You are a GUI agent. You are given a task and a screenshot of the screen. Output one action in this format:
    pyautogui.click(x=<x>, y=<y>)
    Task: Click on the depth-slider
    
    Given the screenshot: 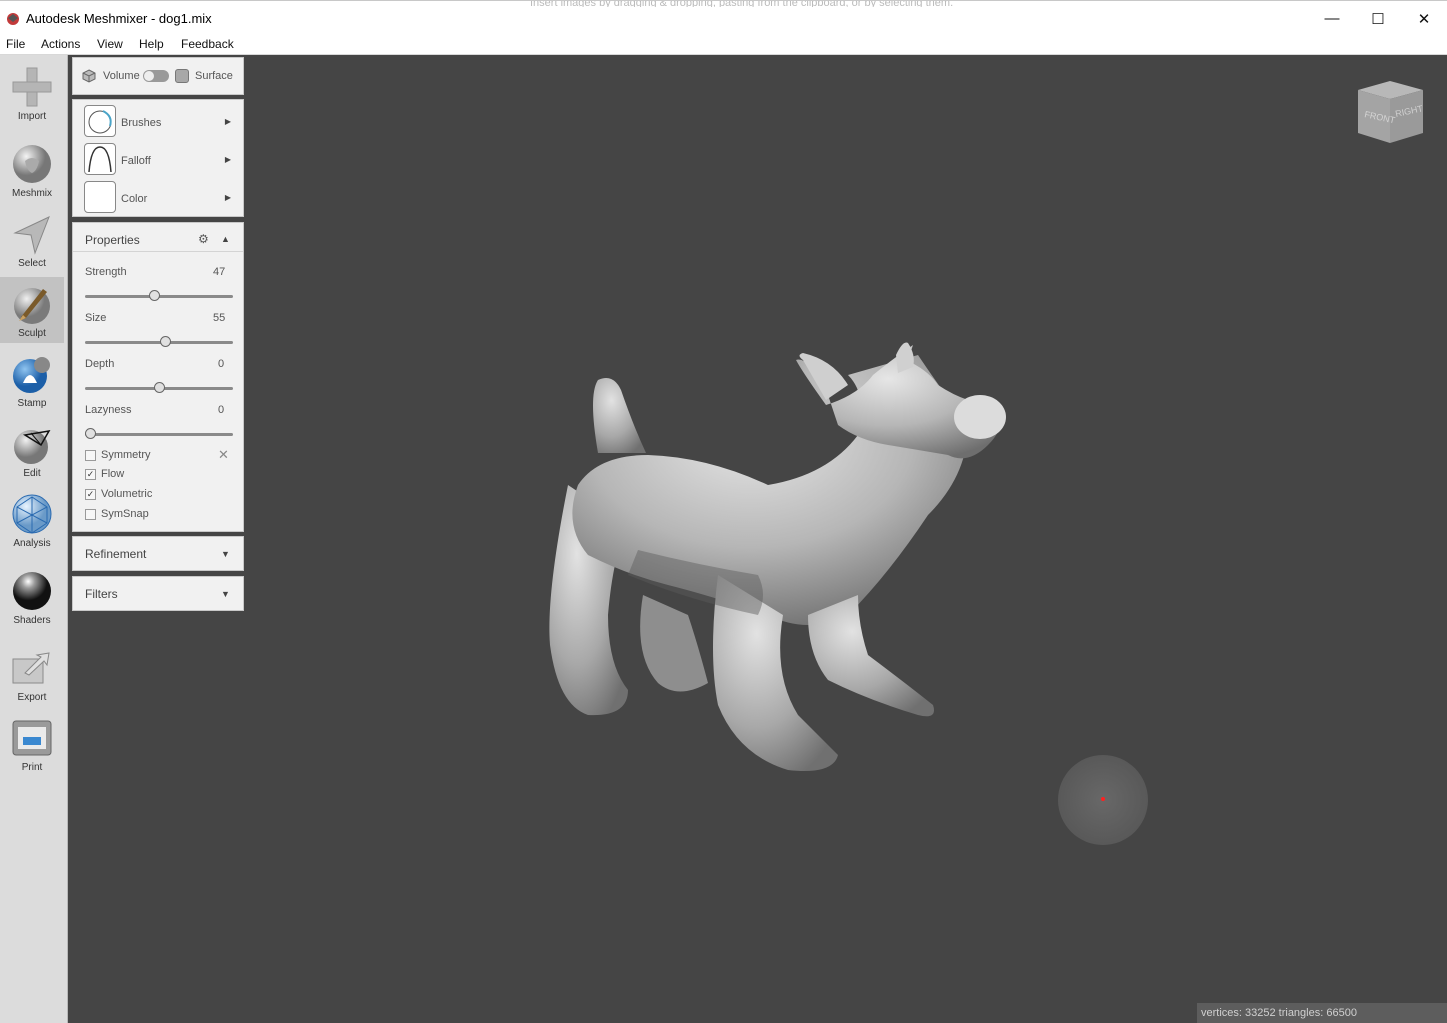 What is the action you would take?
    pyautogui.click(x=159, y=387)
    